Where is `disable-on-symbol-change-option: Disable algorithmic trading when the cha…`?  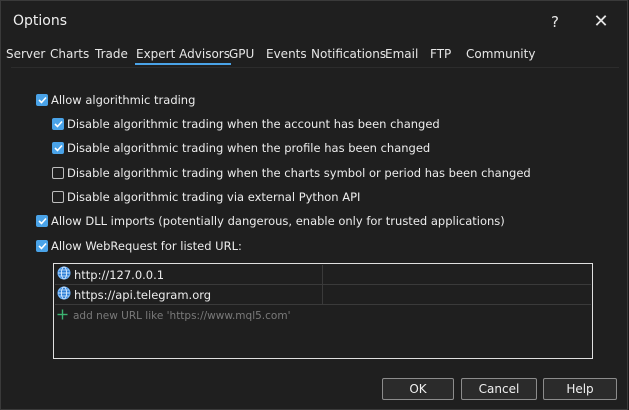
disable-on-symbol-change-option: Disable algorithmic trading when the cha… is located at coordinates (291, 173).